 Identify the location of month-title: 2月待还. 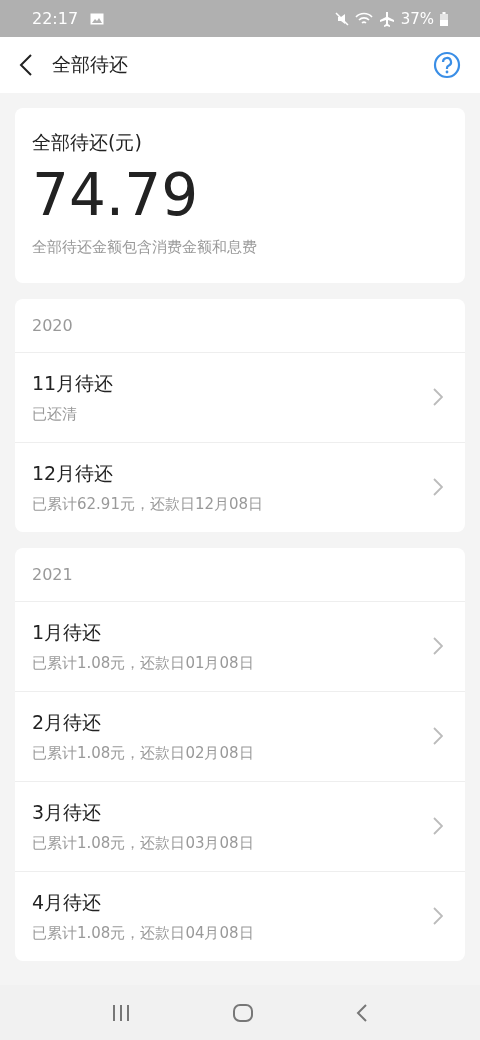
(67, 722).